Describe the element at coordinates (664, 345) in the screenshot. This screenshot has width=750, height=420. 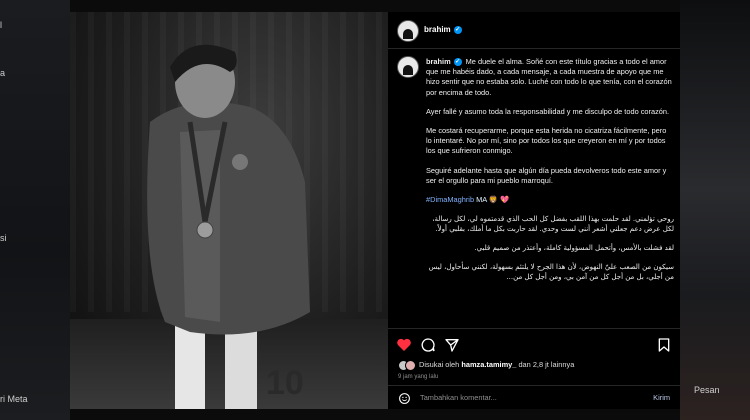
I see `bookmark-icon` at that location.